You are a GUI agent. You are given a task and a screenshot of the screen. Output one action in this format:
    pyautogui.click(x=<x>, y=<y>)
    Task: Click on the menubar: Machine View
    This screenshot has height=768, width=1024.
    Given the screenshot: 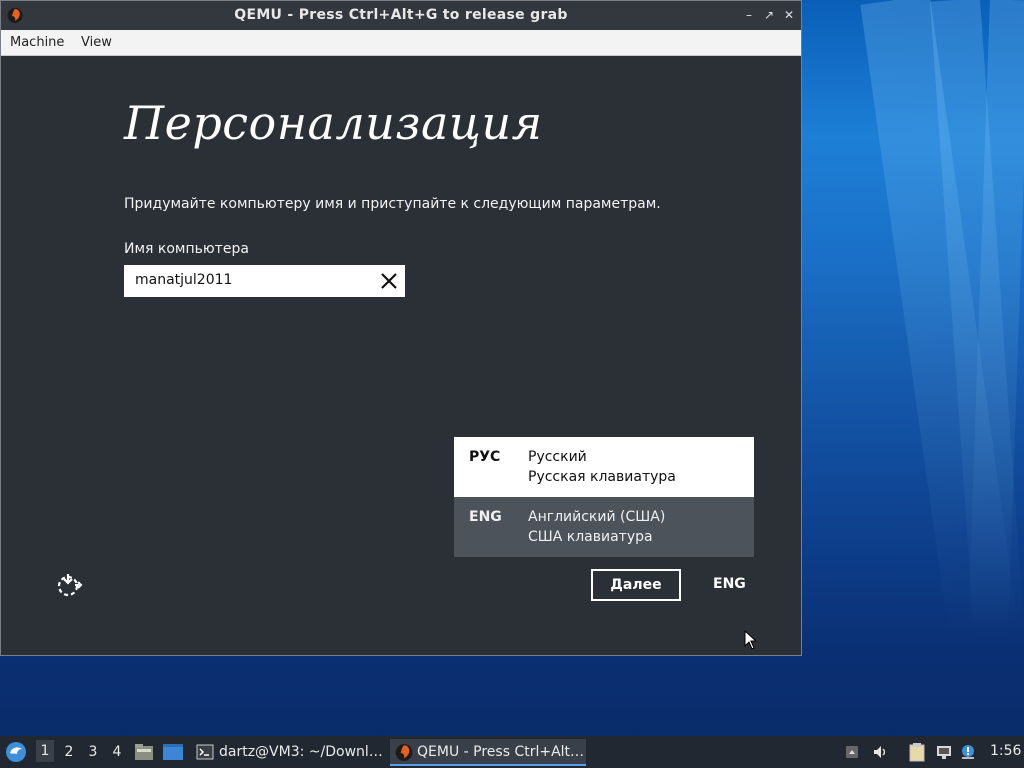 What is the action you would take?
    pyautogui.click(x=401, y=43)
    